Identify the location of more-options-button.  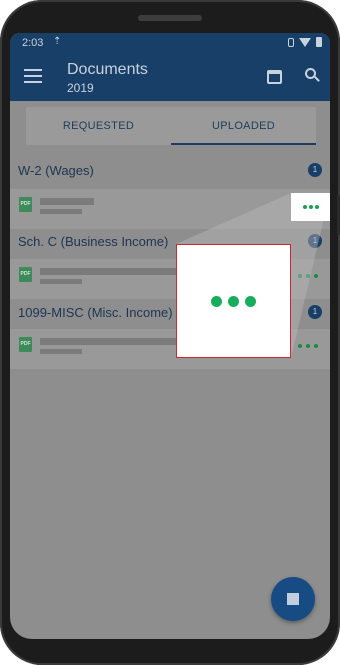
(310, 207).